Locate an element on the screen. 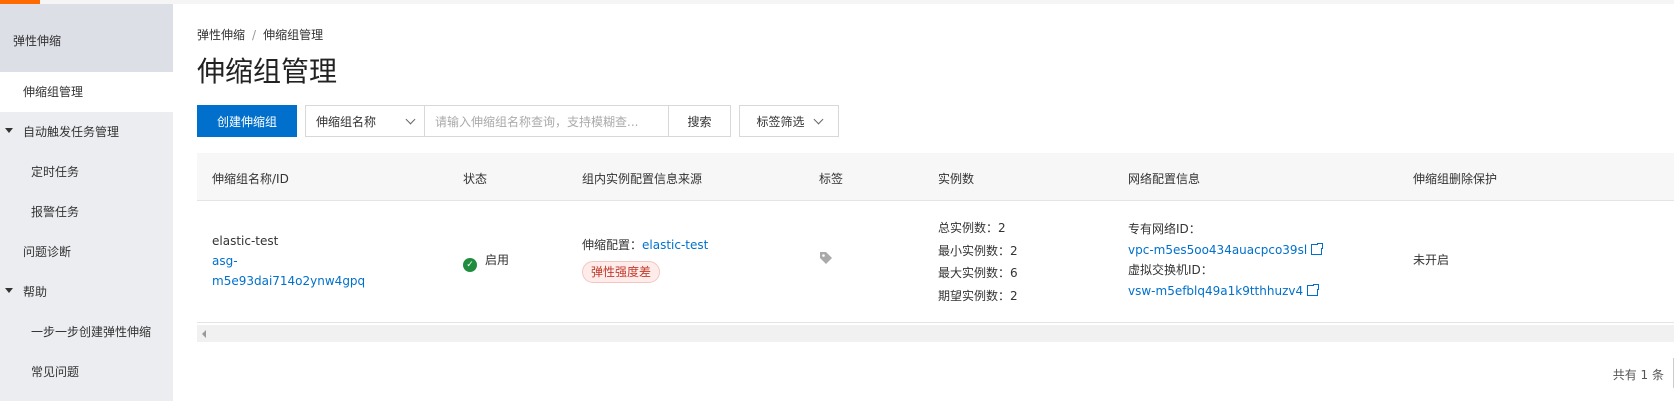  delete-protection-cell: 未开启 is located at coordinates (1431, 260).